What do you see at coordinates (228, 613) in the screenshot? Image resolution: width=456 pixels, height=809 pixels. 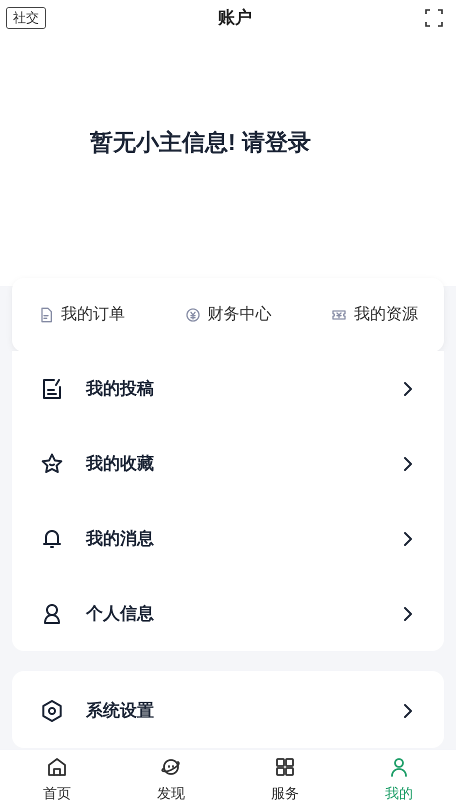 I see `menu-item: 个人信息` at bounding box center [228, 613].